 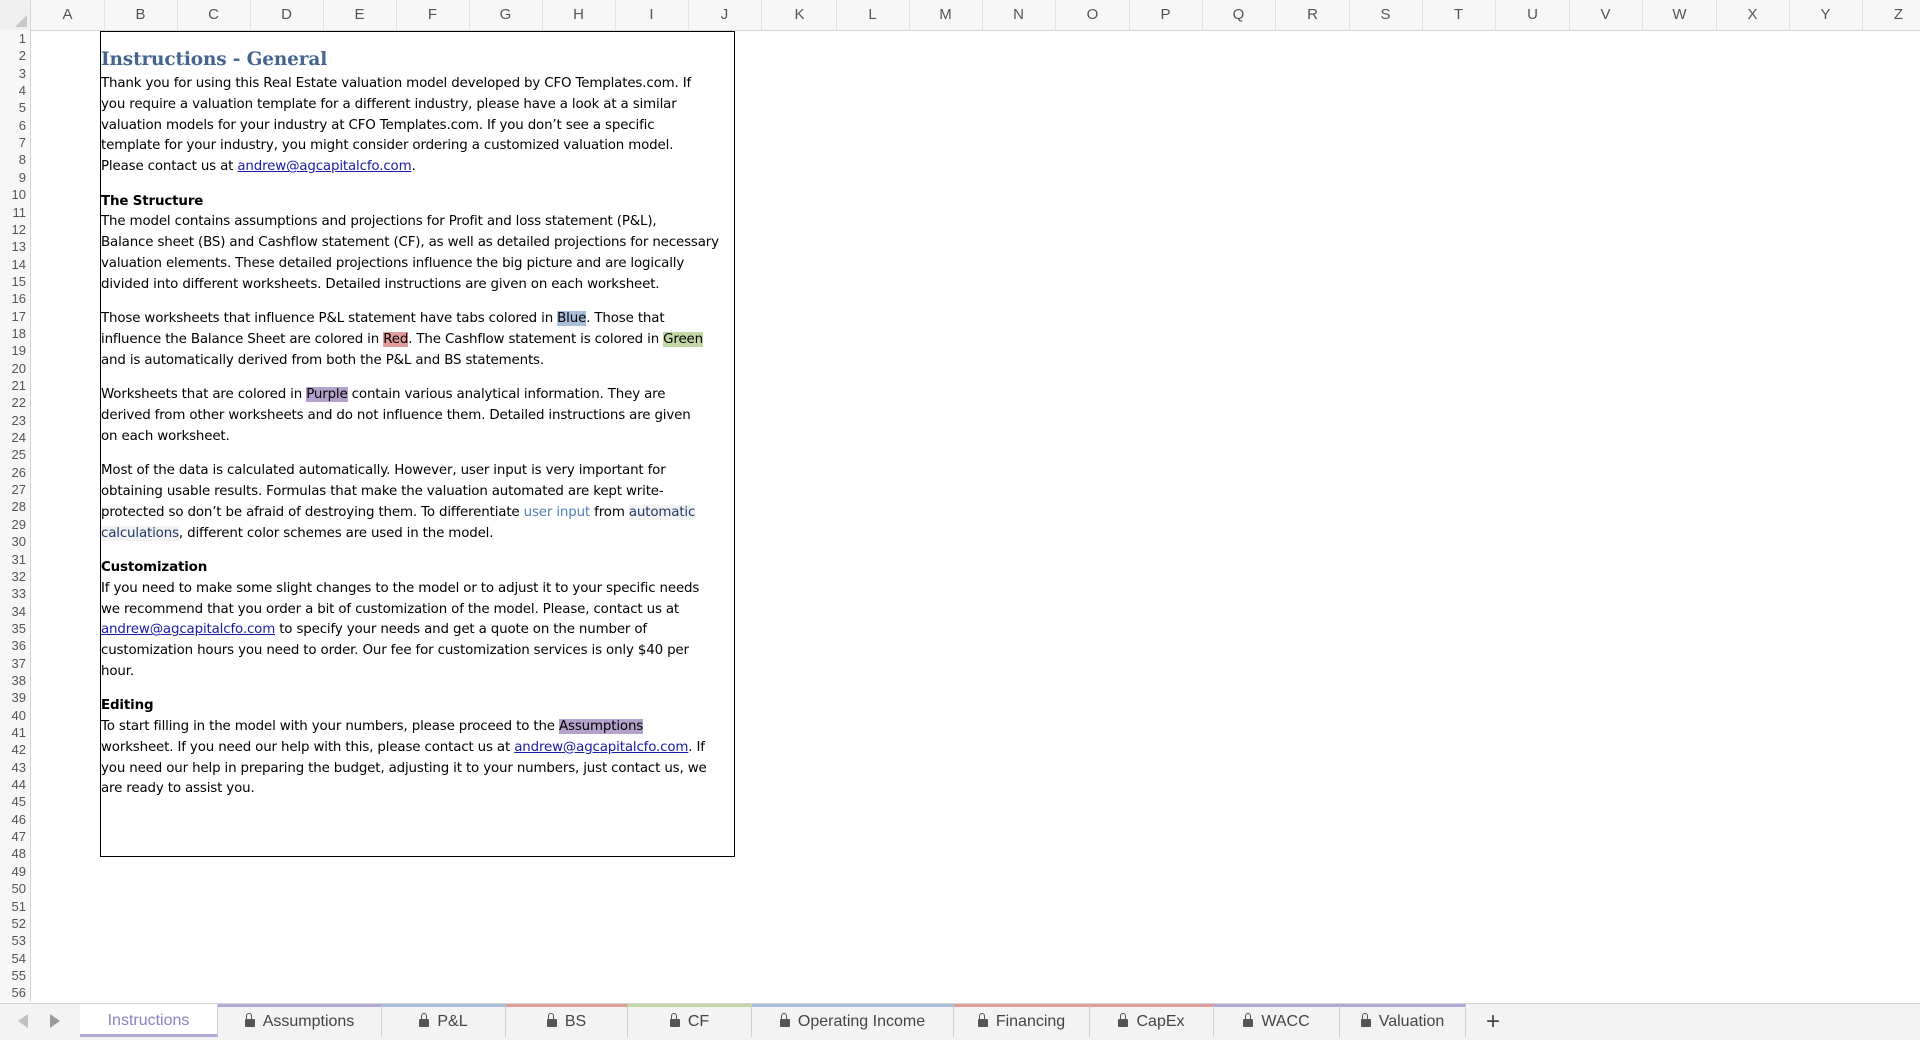 What do you see at coordinates (13, 853) in the screenshot?
I see `row-header: 48` at bounding box center [13, 853].